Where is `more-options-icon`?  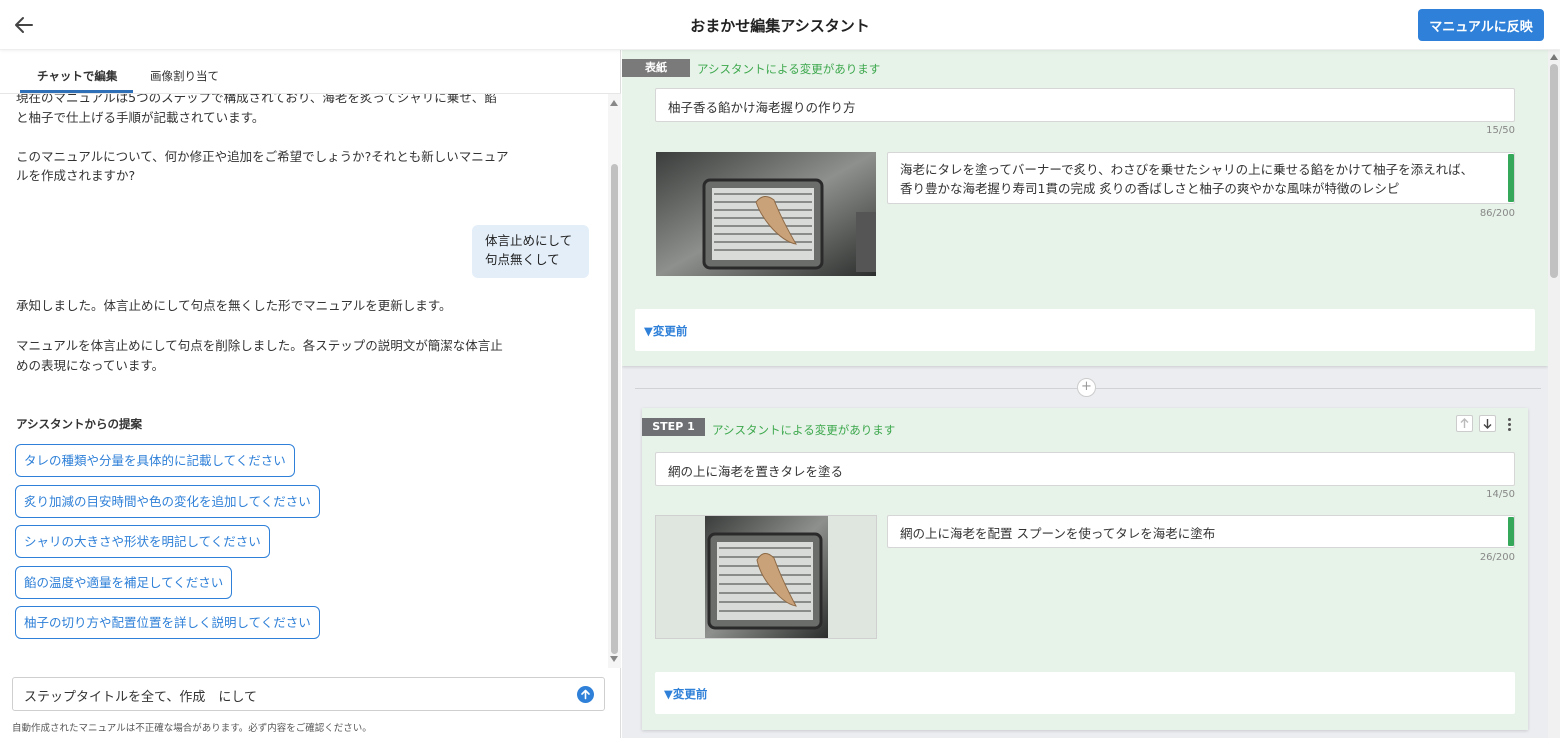
more-options-icon is located at coordinates (1510, 425).